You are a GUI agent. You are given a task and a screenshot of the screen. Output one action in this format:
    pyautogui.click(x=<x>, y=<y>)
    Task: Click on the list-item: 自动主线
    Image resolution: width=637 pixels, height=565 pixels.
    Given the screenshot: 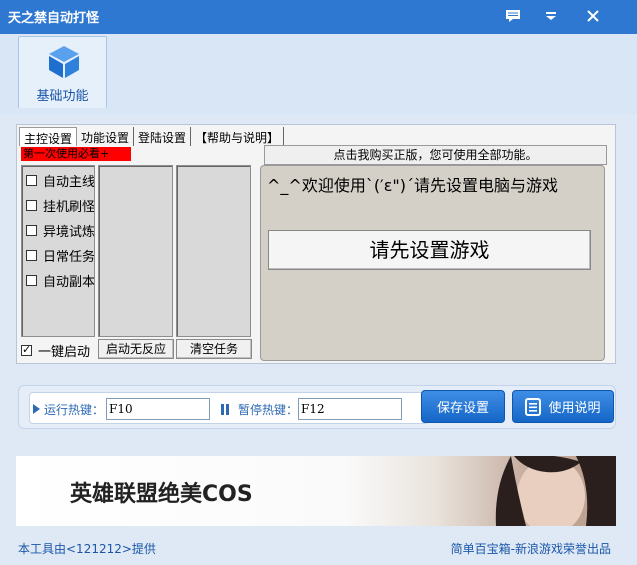 What is the action you would take?
    pyautogui.click(x=60, y=181)
    